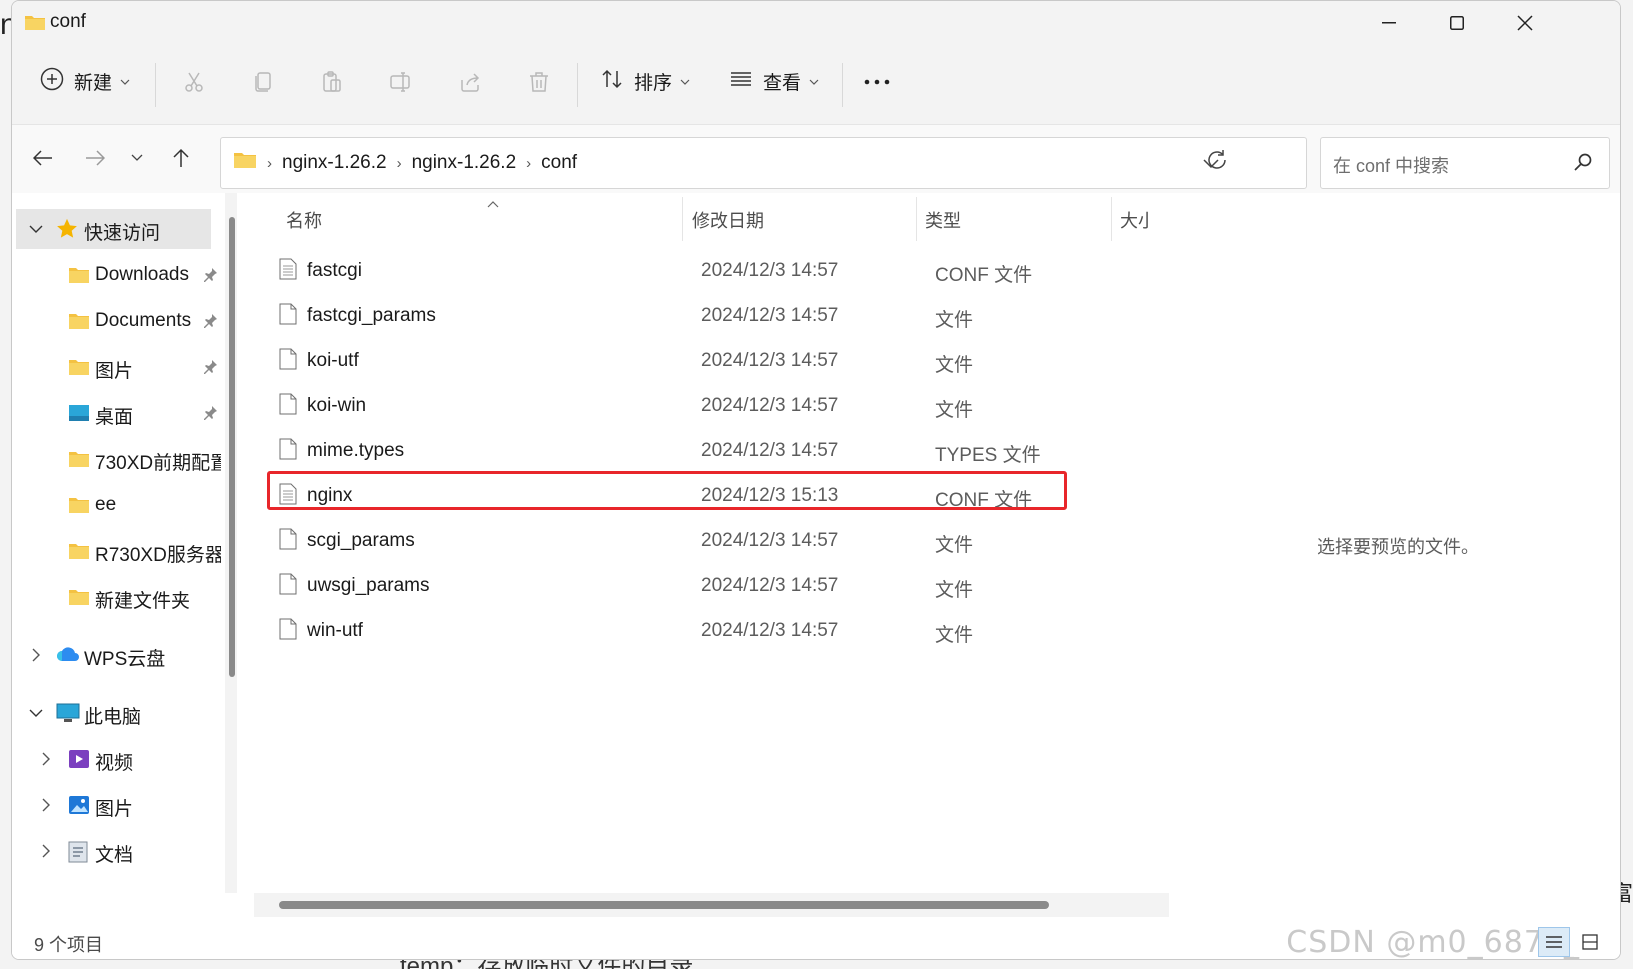  I want to click on sort-button: 排序, so click(645, 81).